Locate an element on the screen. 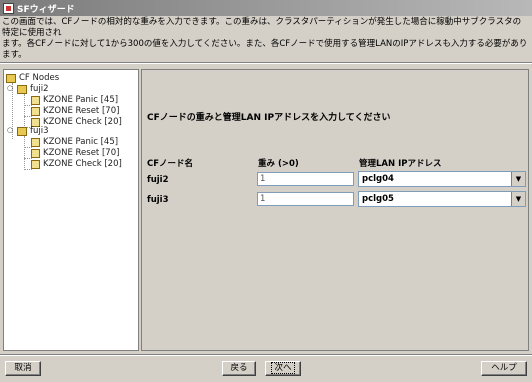 Image resolution: width=532 pixels, height=382 pixels. tree-node-fuji3: fuji3 is located at coordinates (33, 131).